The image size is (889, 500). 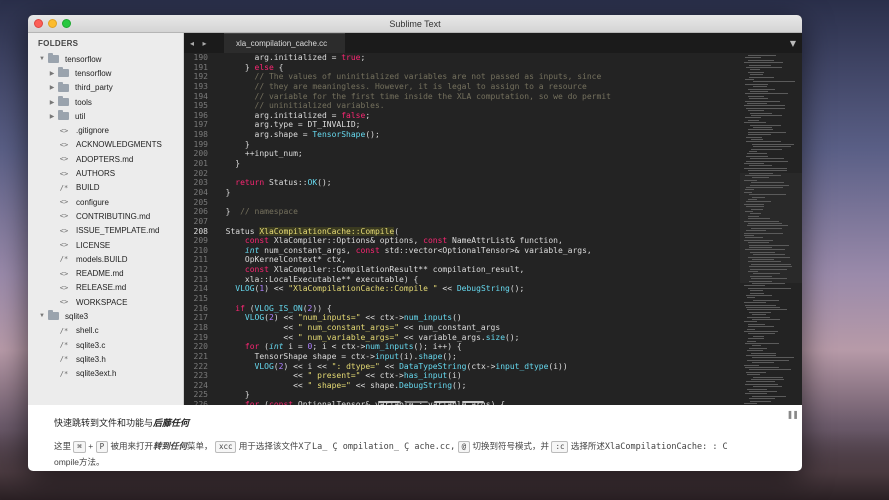 What do you see at coordinates (478, 309) in the screenshot?
I see `code-line: if (VLOG_IS_ON(2)) {` at bounding box center [478, 309].